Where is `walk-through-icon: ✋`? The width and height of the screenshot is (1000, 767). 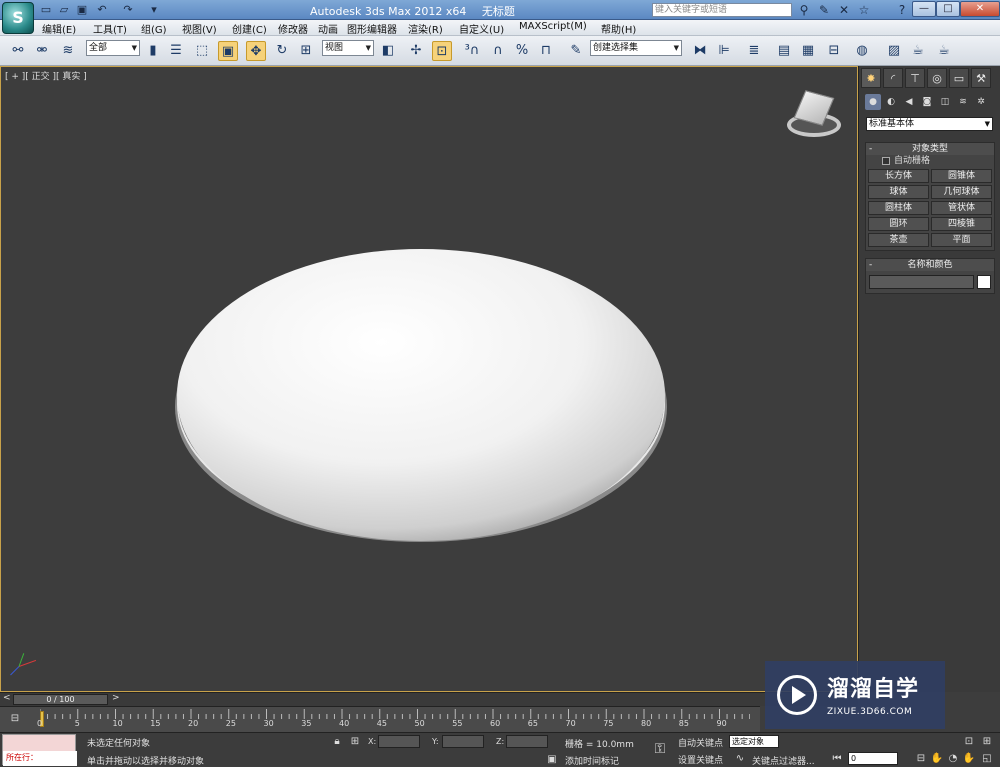 walk-through-icon: ✋ is located at coordinates (969, 759).